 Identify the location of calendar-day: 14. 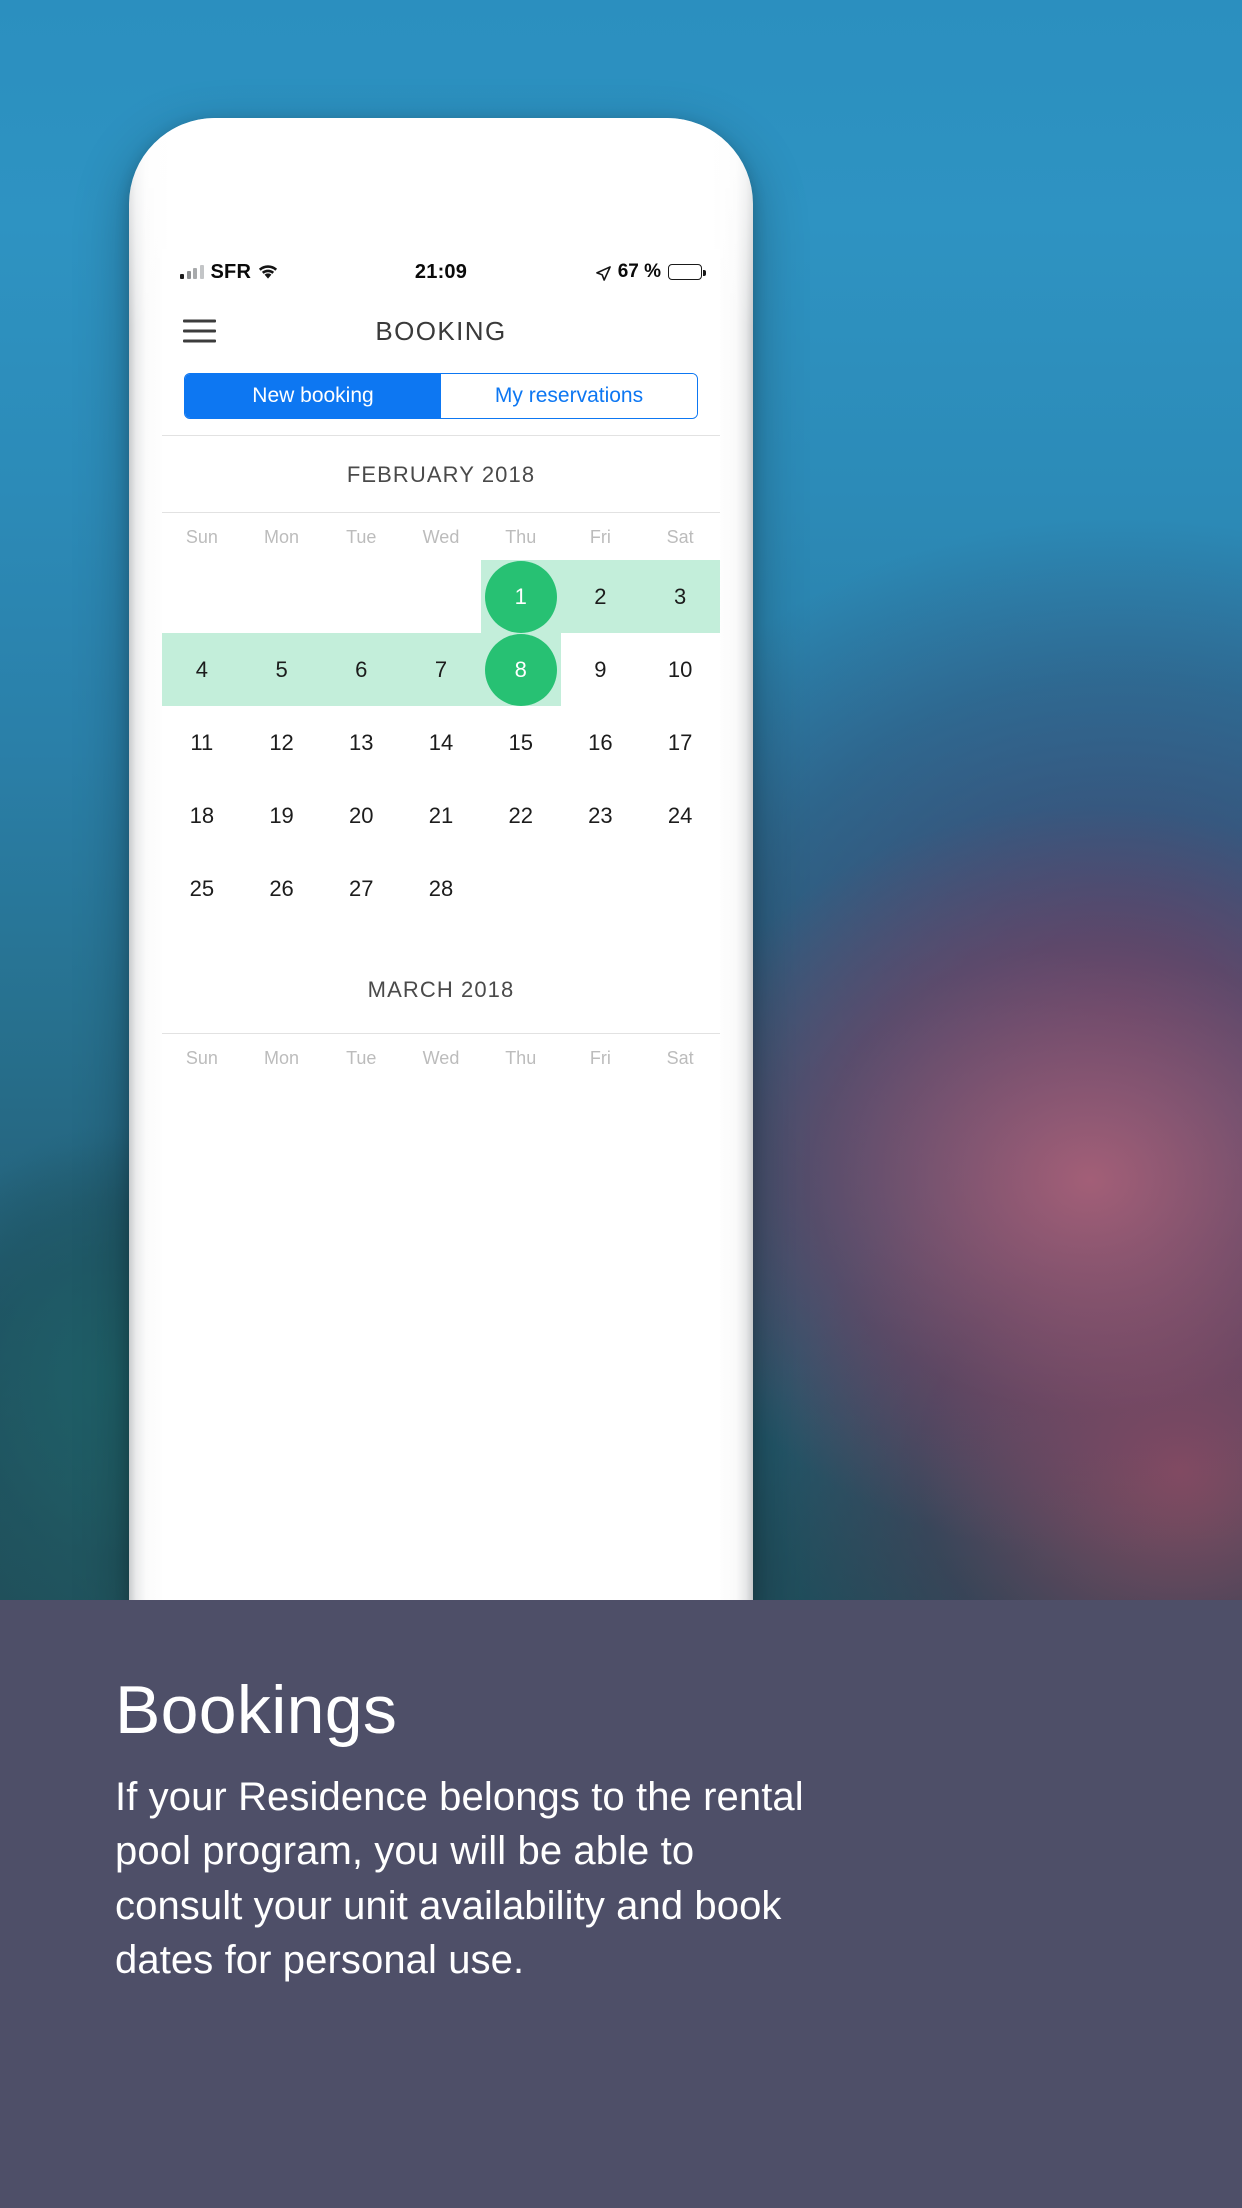
(441, 742).